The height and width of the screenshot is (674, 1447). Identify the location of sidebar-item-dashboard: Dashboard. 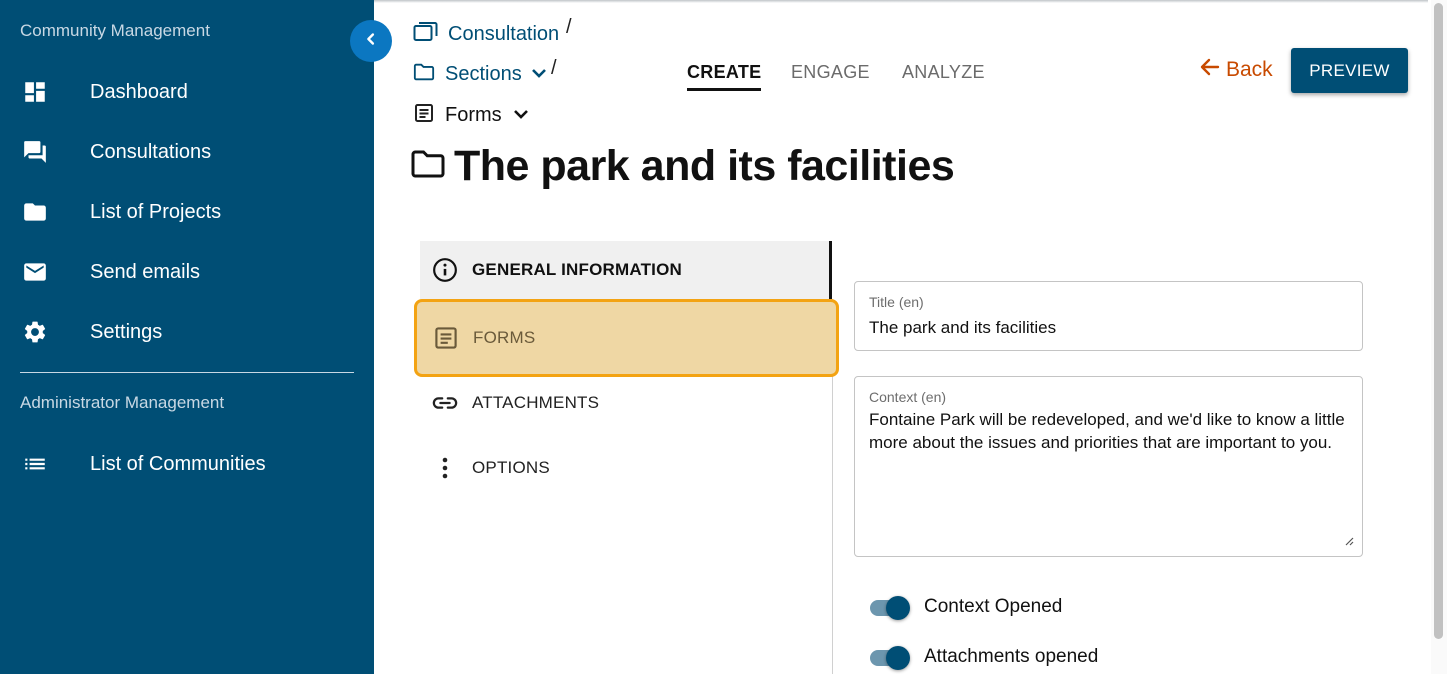
(187, 92).